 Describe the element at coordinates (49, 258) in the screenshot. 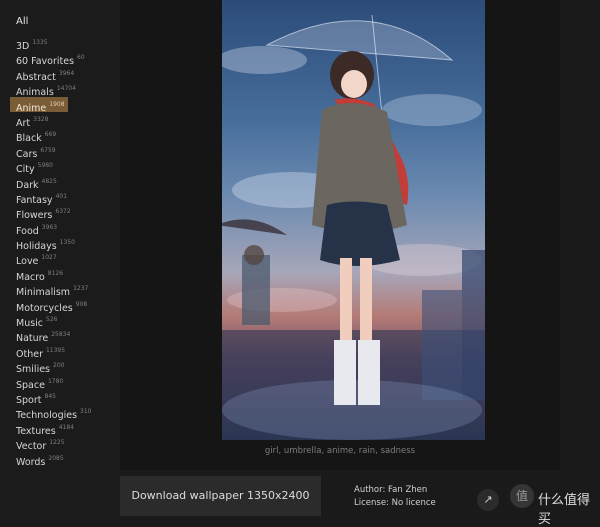

I see `category-count: 1027` at that location.